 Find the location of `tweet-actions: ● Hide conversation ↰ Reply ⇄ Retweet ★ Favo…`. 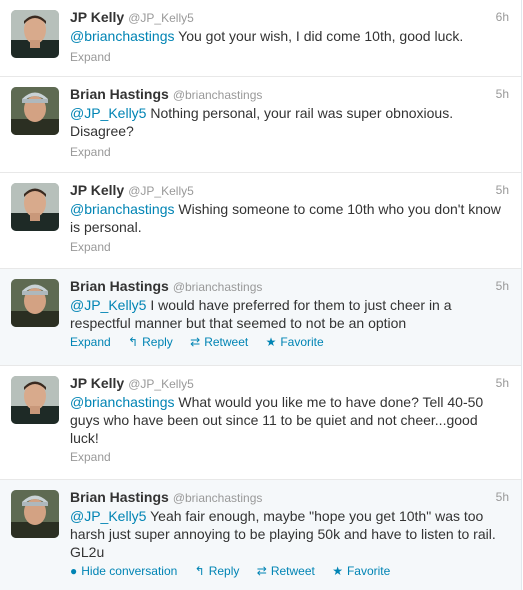

tweet-actions: ● Hide conversation ↰ Reply ⇄ Retweet ★ Favo… is located at coordinates (237, 571).